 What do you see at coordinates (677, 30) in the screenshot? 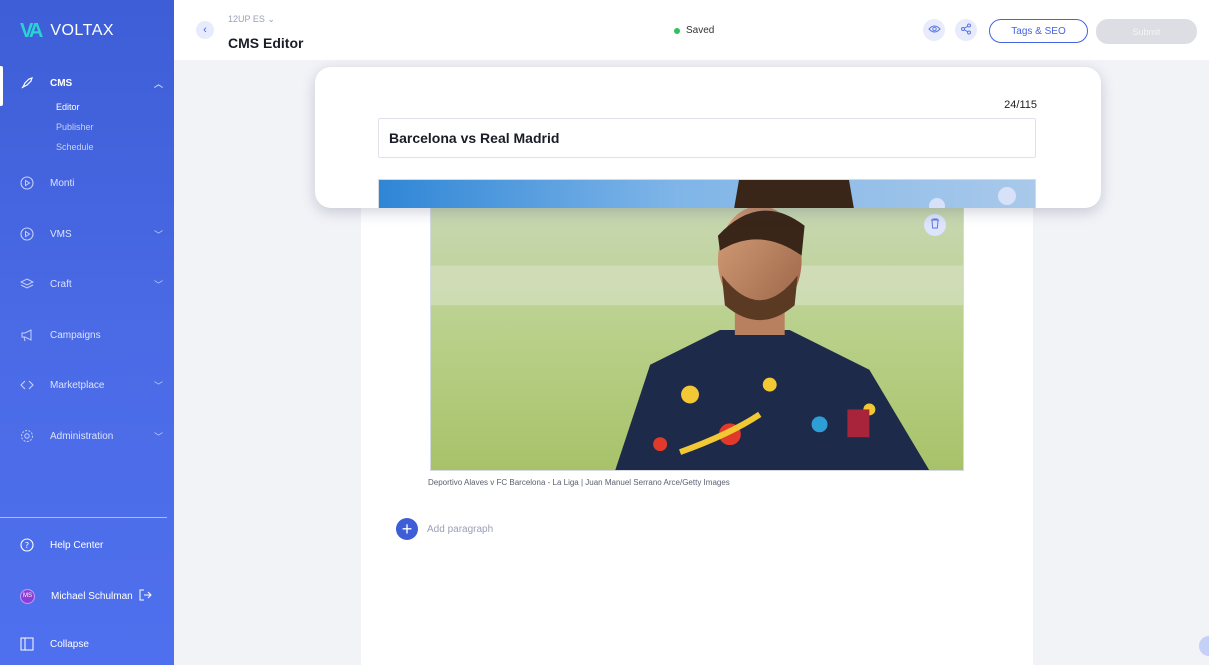
I see `status-dot-icon` at bounding box center [677, 30].